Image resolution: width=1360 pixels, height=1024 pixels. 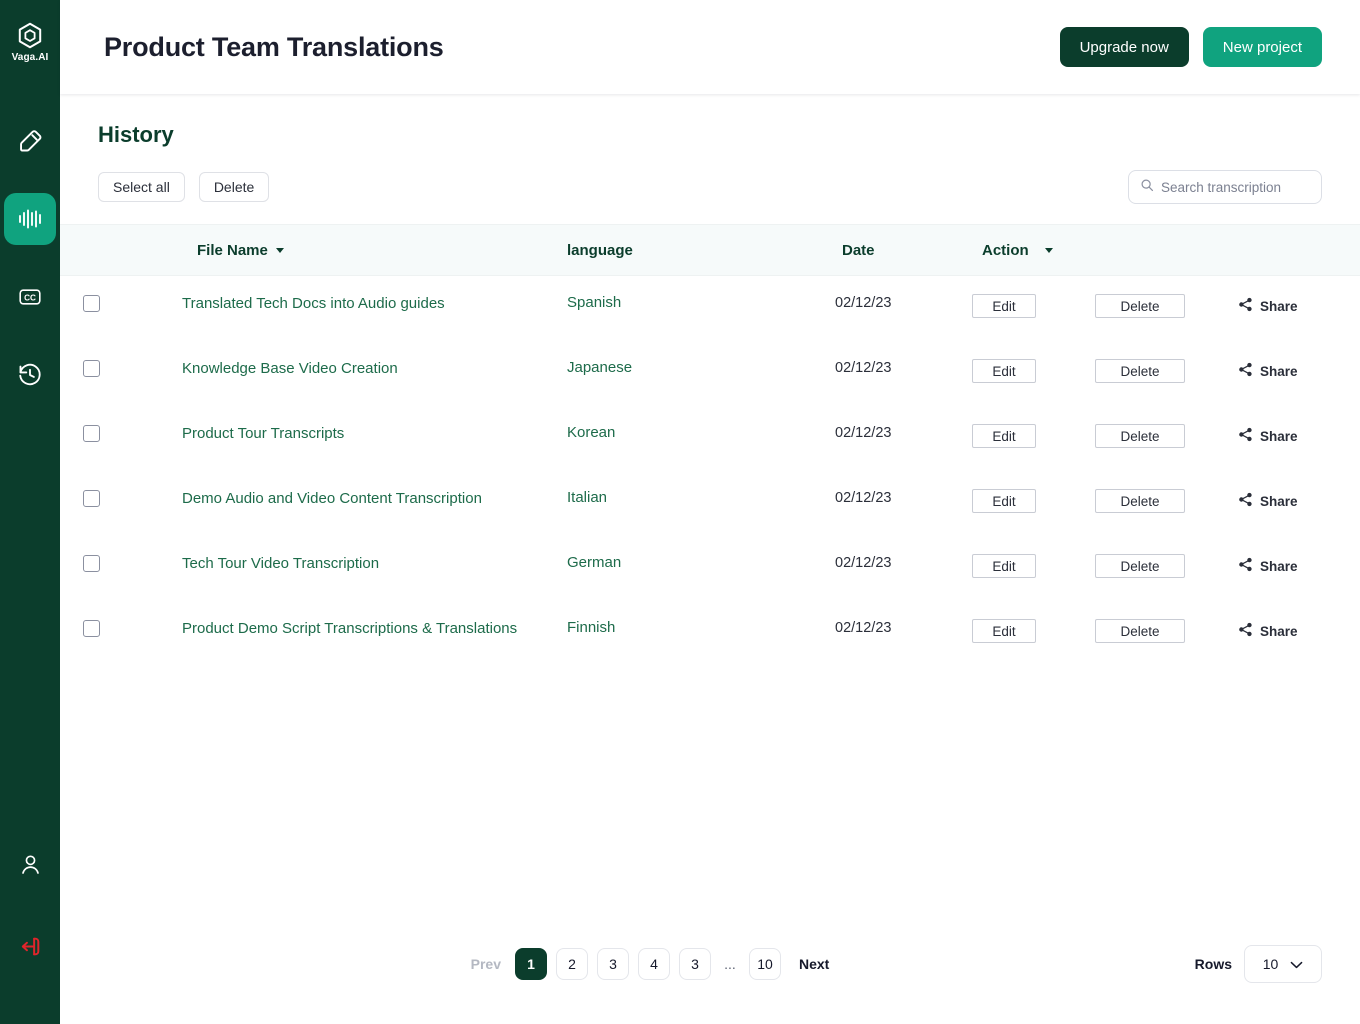 I want to click on row-language-cell: Finnish, so click(x=682, y=628).